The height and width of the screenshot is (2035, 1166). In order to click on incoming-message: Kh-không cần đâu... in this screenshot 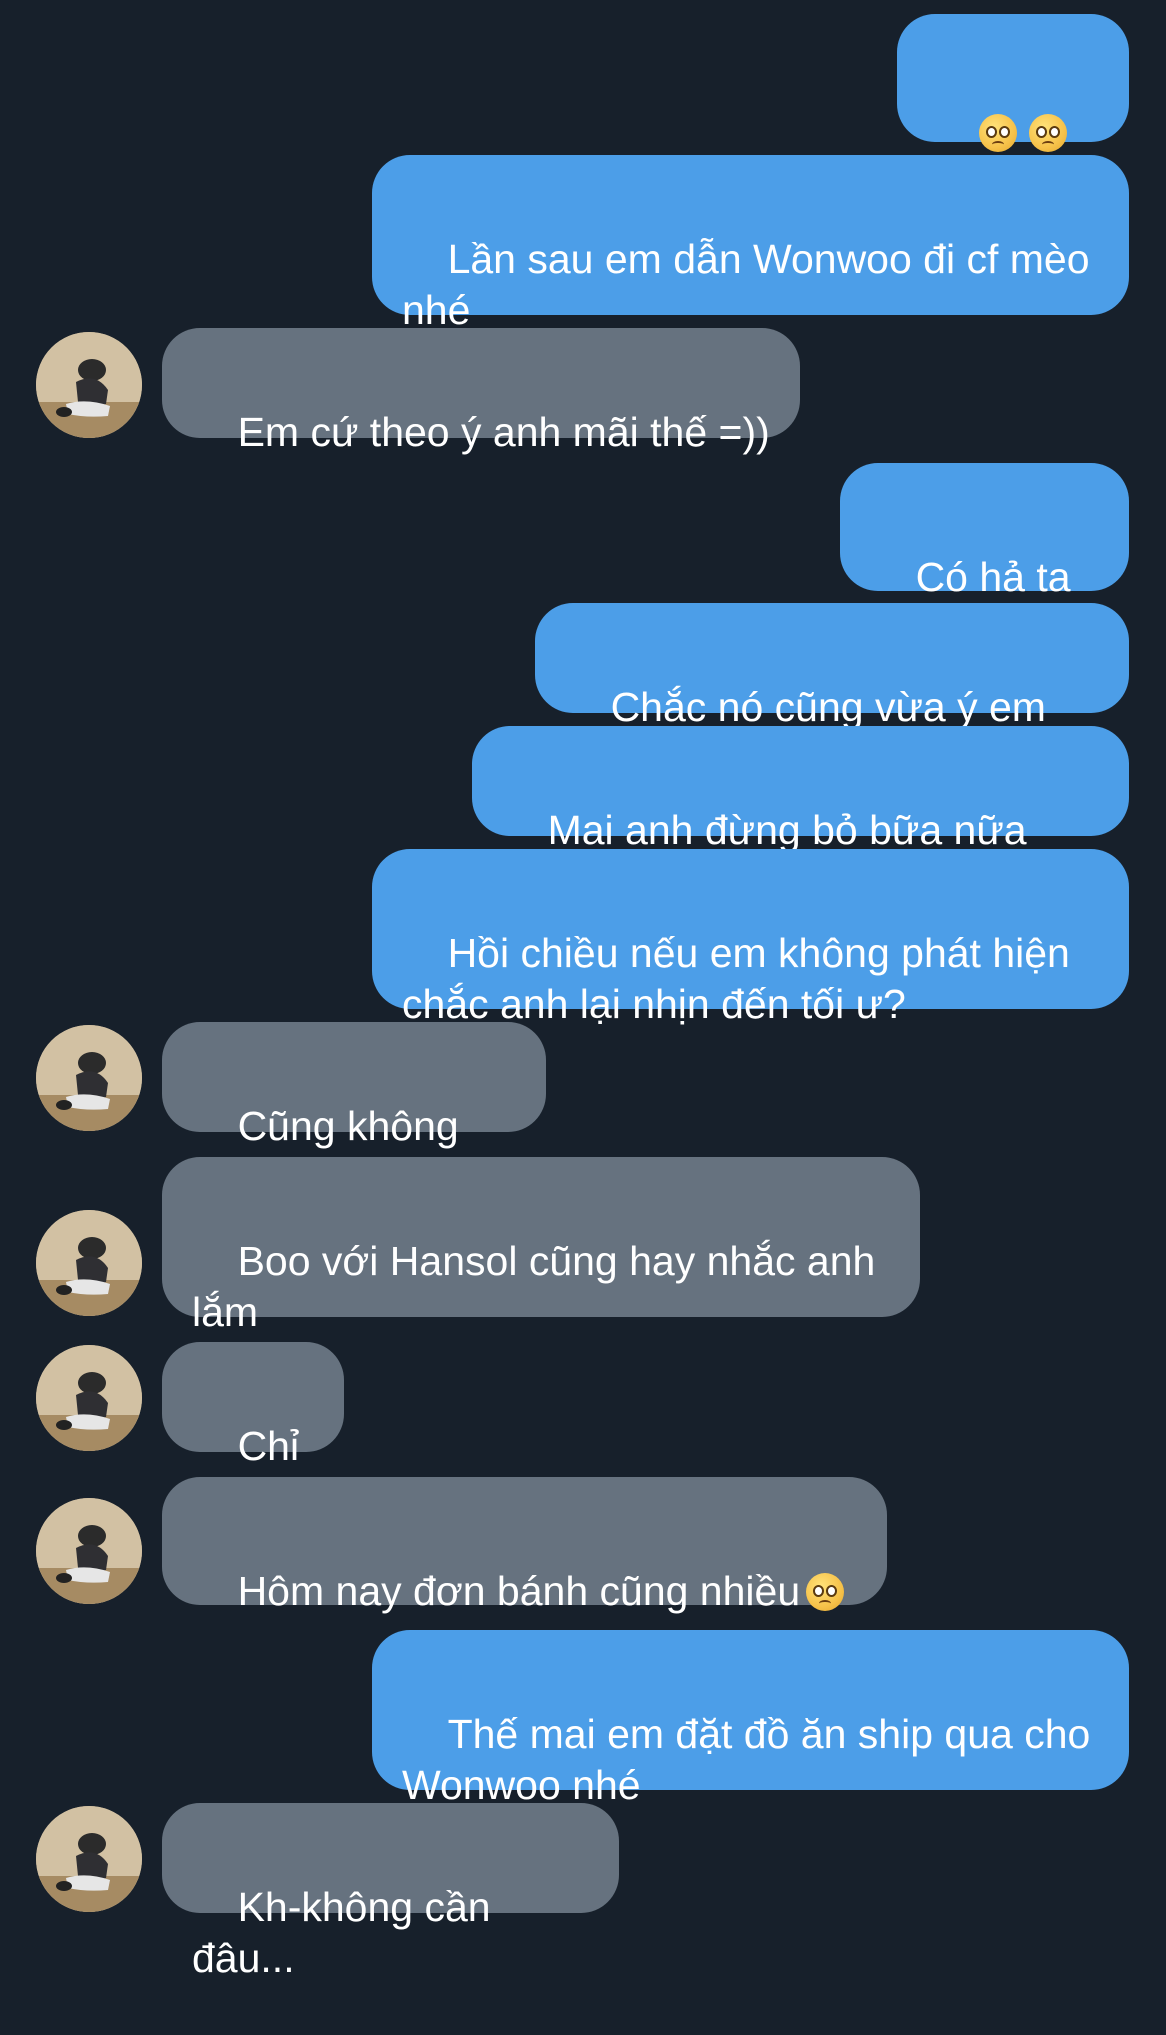, I will do `click(390, 1892)`.